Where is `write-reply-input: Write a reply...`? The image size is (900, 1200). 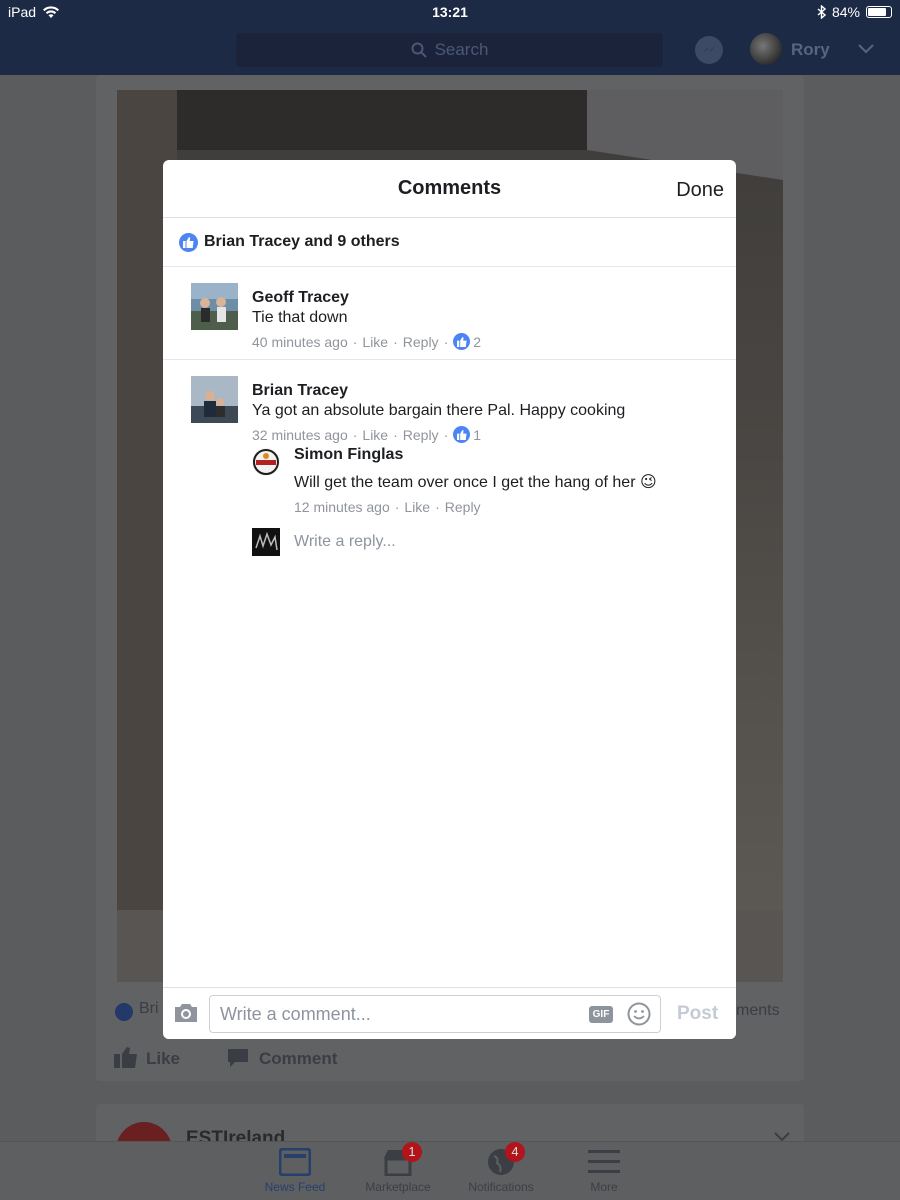 write-reply-input: Write a reply... is located at coordinates (345, 542).